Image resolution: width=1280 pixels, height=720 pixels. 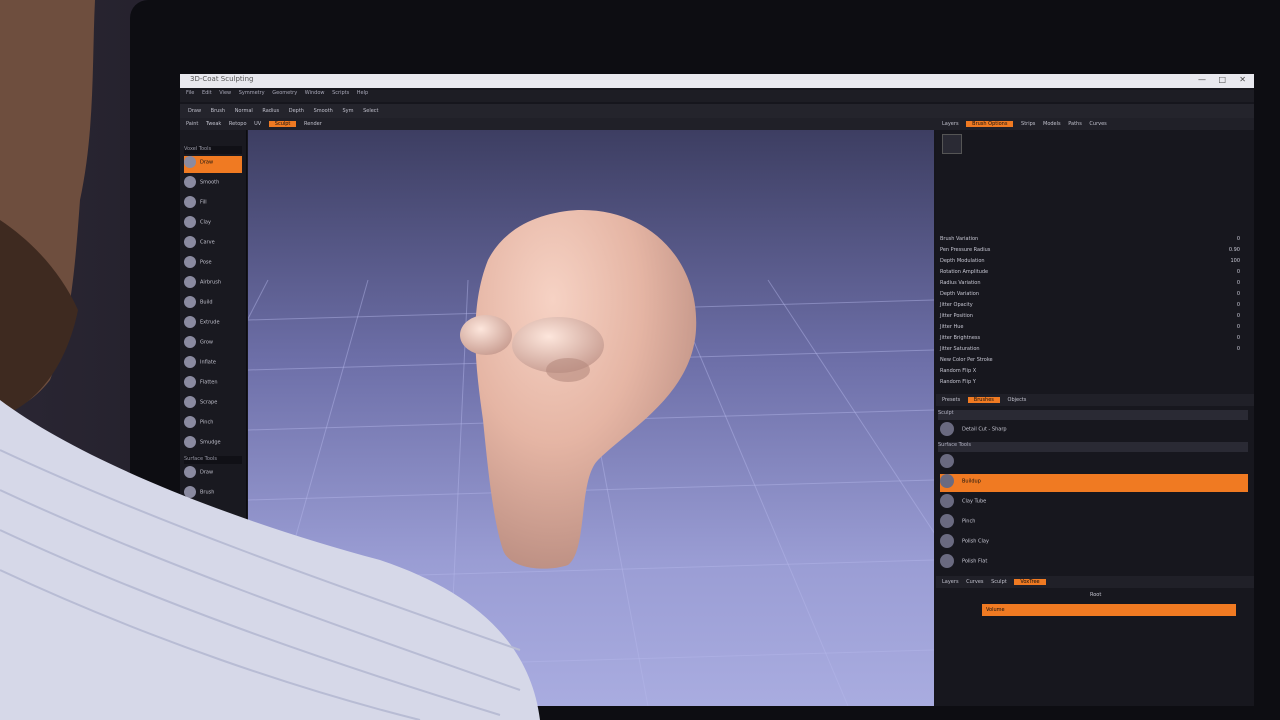 I want to click on brush-preview-icon, so click(x=952, y=144).